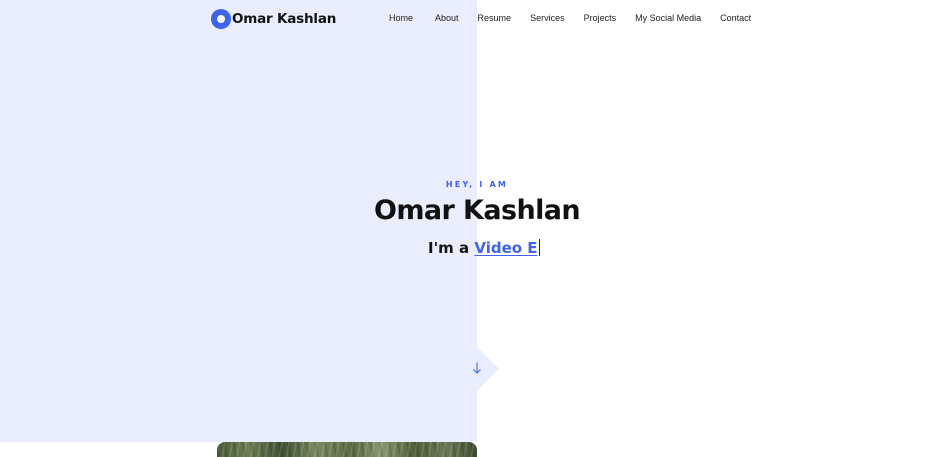  What do you see at coordinates (668, 18) in the screenshot?
I see `nav-item-social-media: My Social Media` at bounding box center [668, 18].